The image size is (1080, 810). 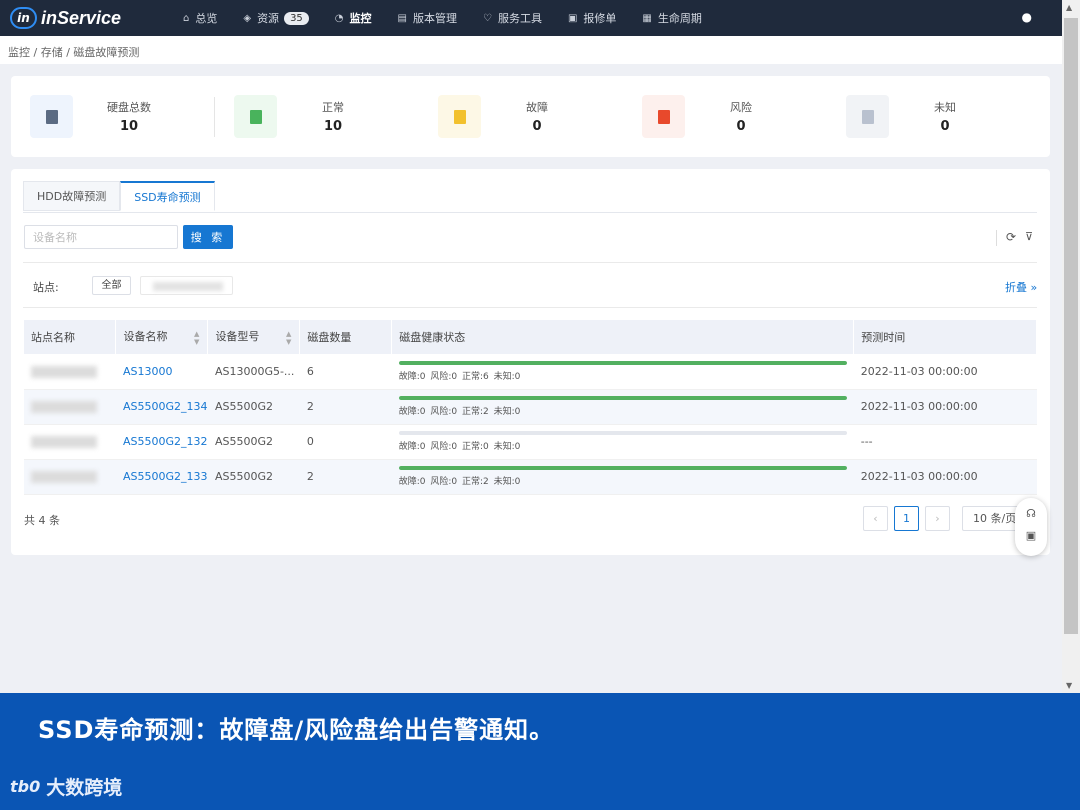 What do you see at coordinates (129, 107) in the screenshot?
I see `stat-label: 硬盘总数` at bounding box center [129, 107].